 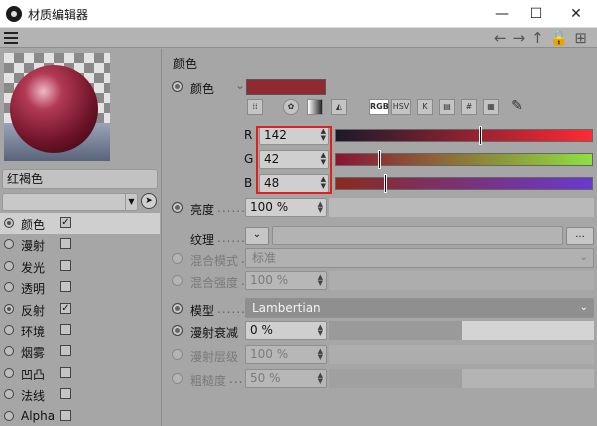 What do you see at coordinates (543, 38) in the screenshot?
I see `navigation-icons: ←→↑🔒⊞` at bounding box center [543, 38].